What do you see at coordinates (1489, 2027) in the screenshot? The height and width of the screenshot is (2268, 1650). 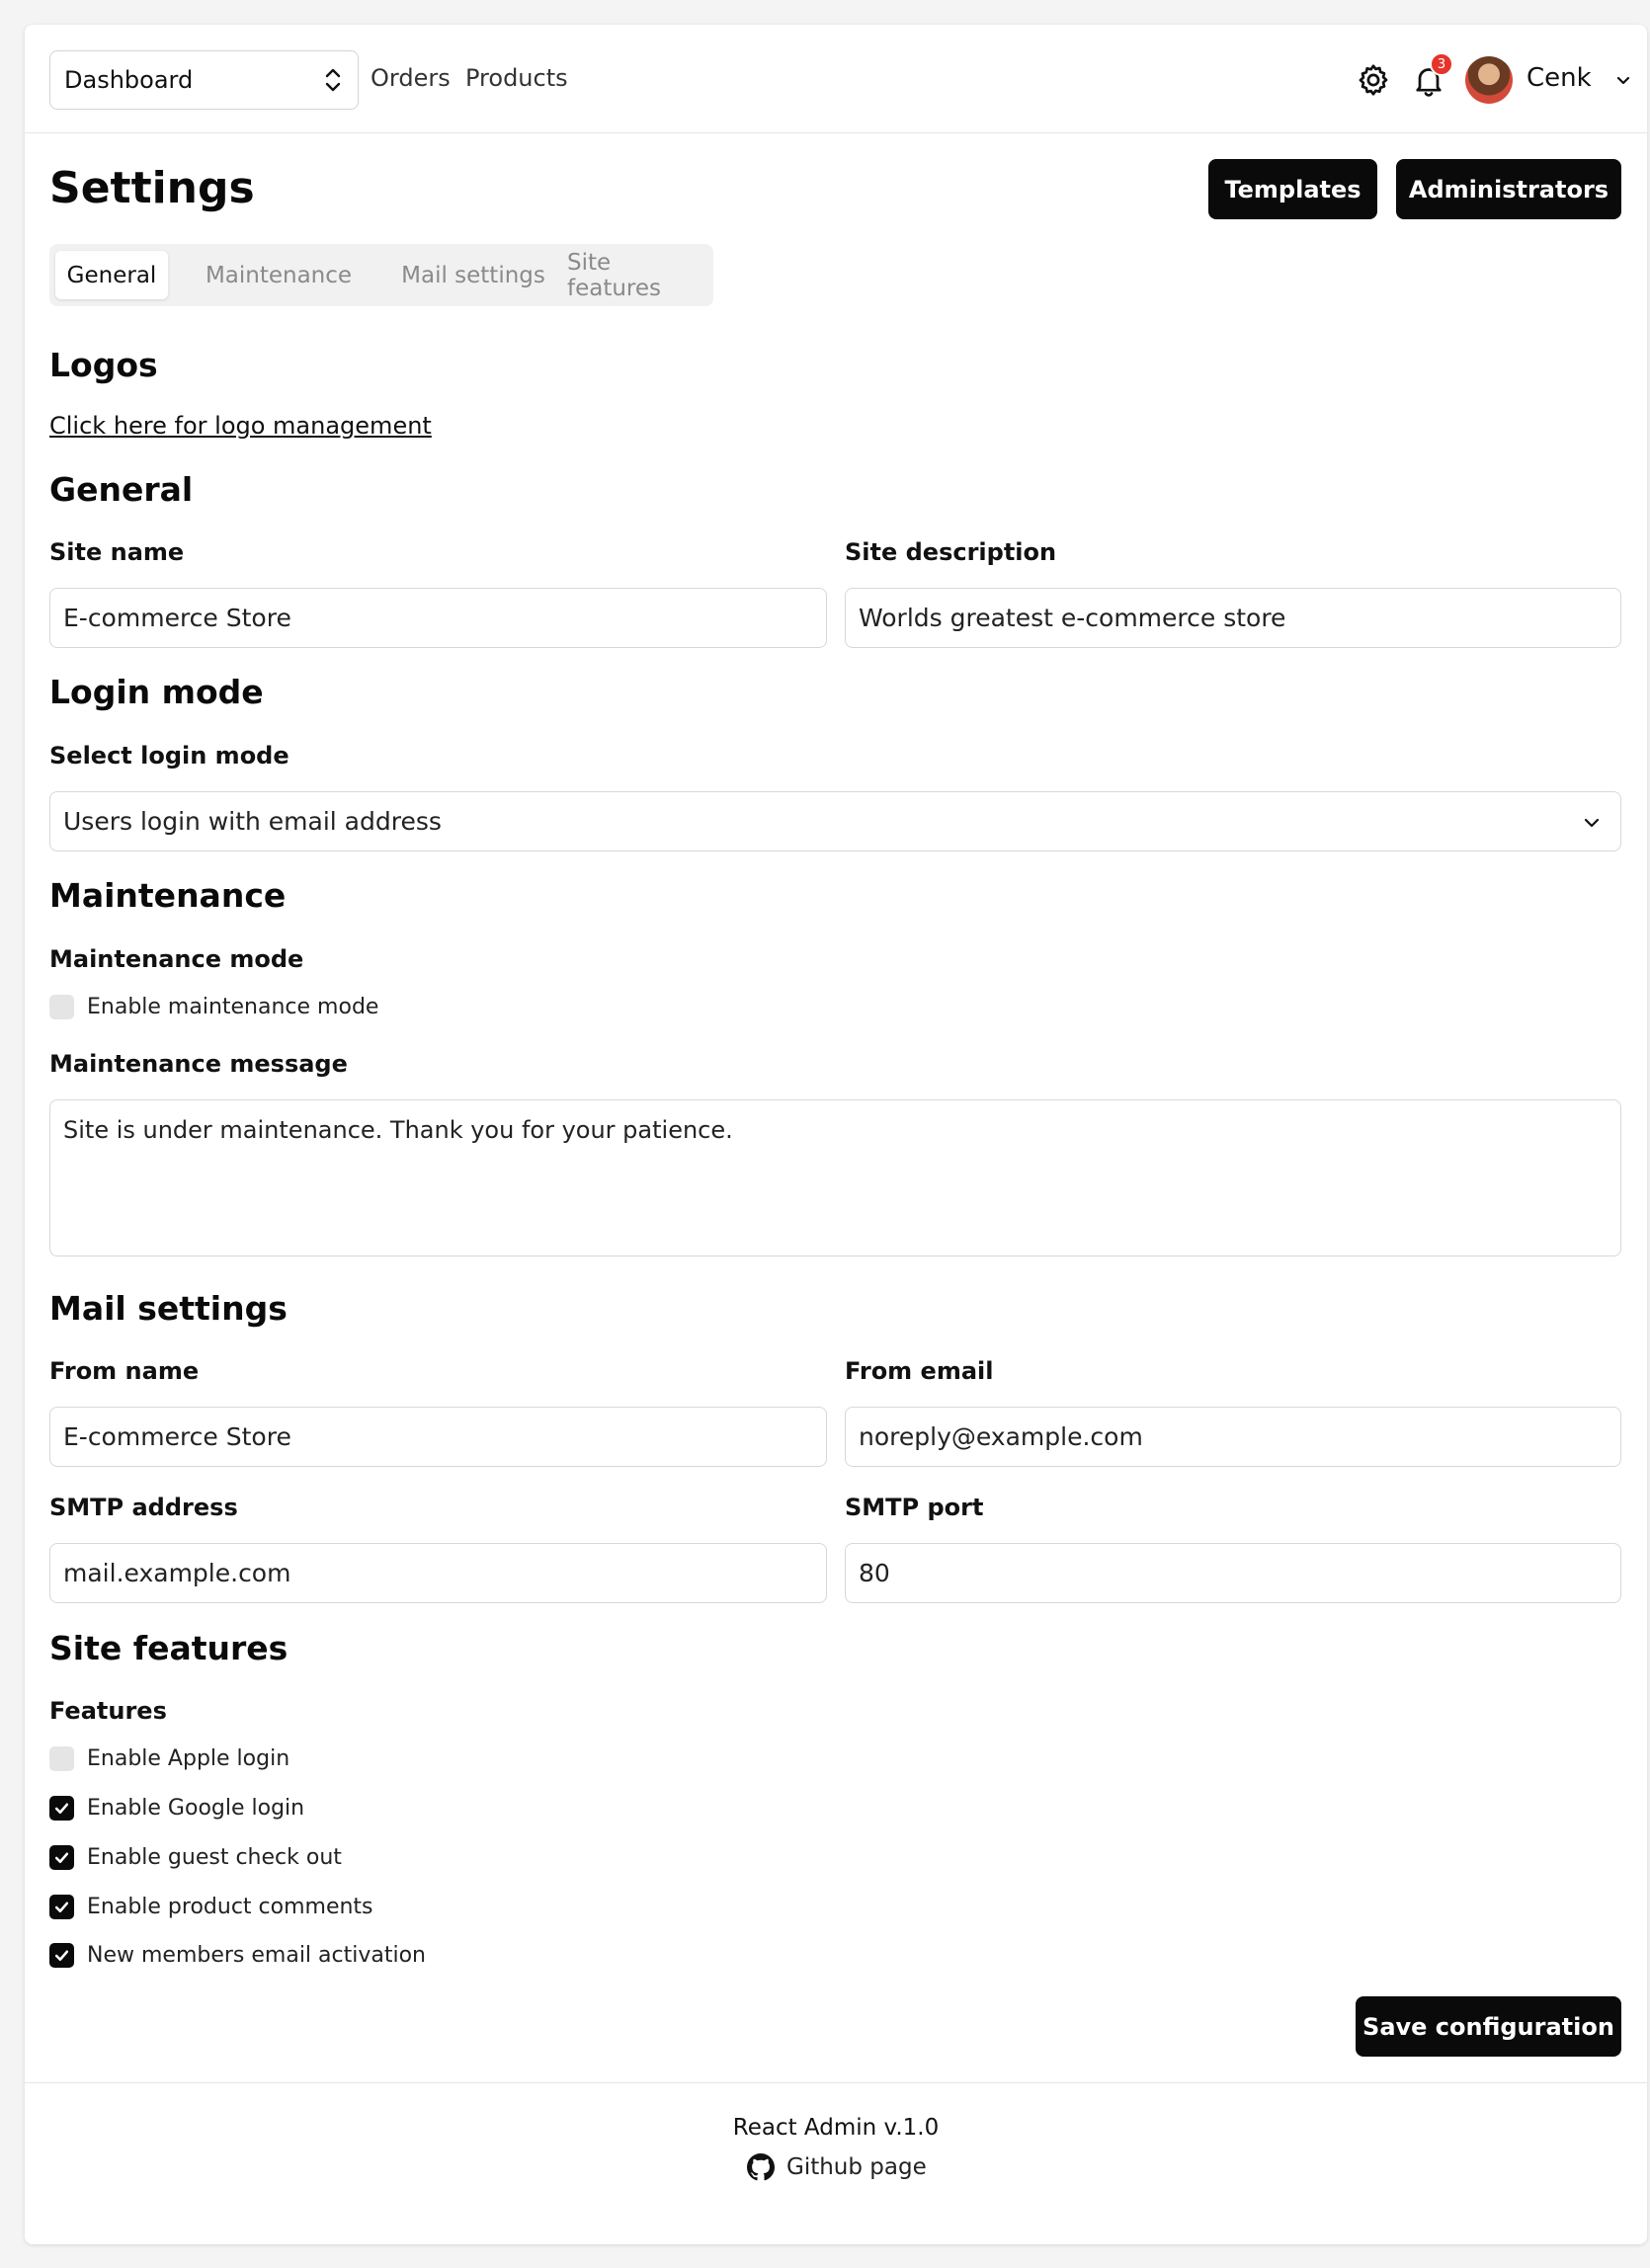 I see `save-configuration-button: Save configuration` at bounding box center [1489, 2027].